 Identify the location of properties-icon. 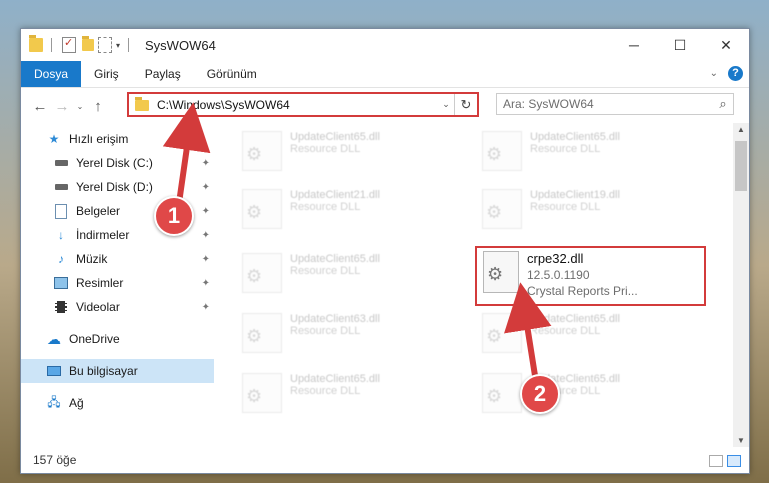
(69, 44).